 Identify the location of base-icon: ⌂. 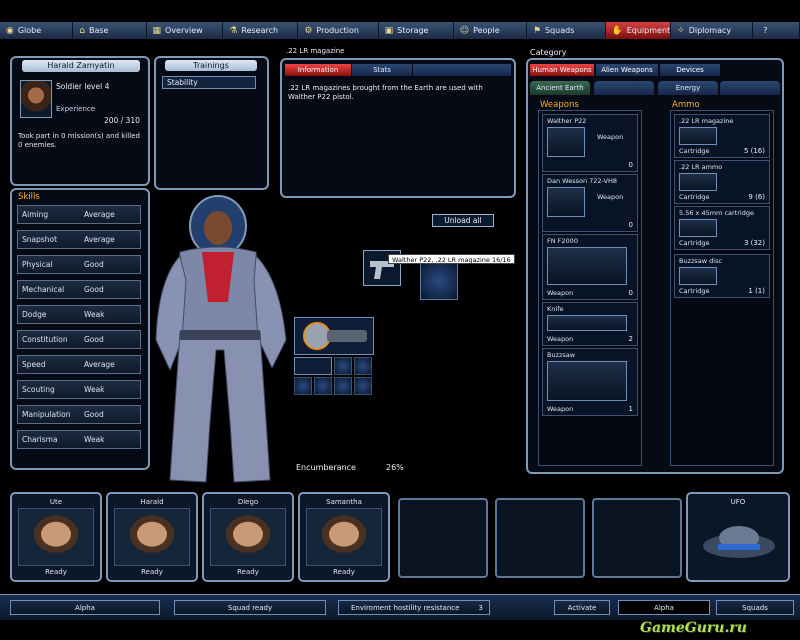
(82, 30).